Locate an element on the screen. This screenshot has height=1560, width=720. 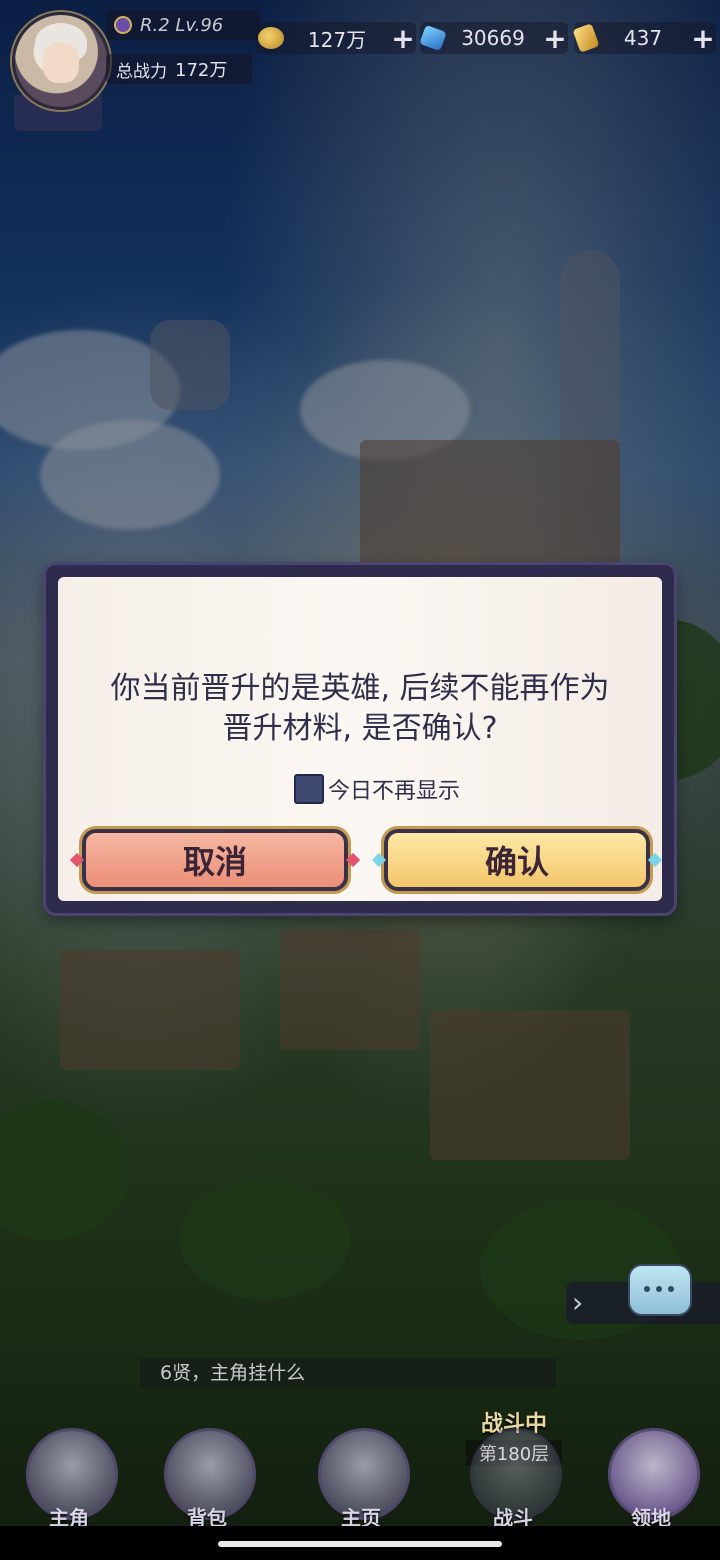
home-indicator is located at coordinates (360, 1544).